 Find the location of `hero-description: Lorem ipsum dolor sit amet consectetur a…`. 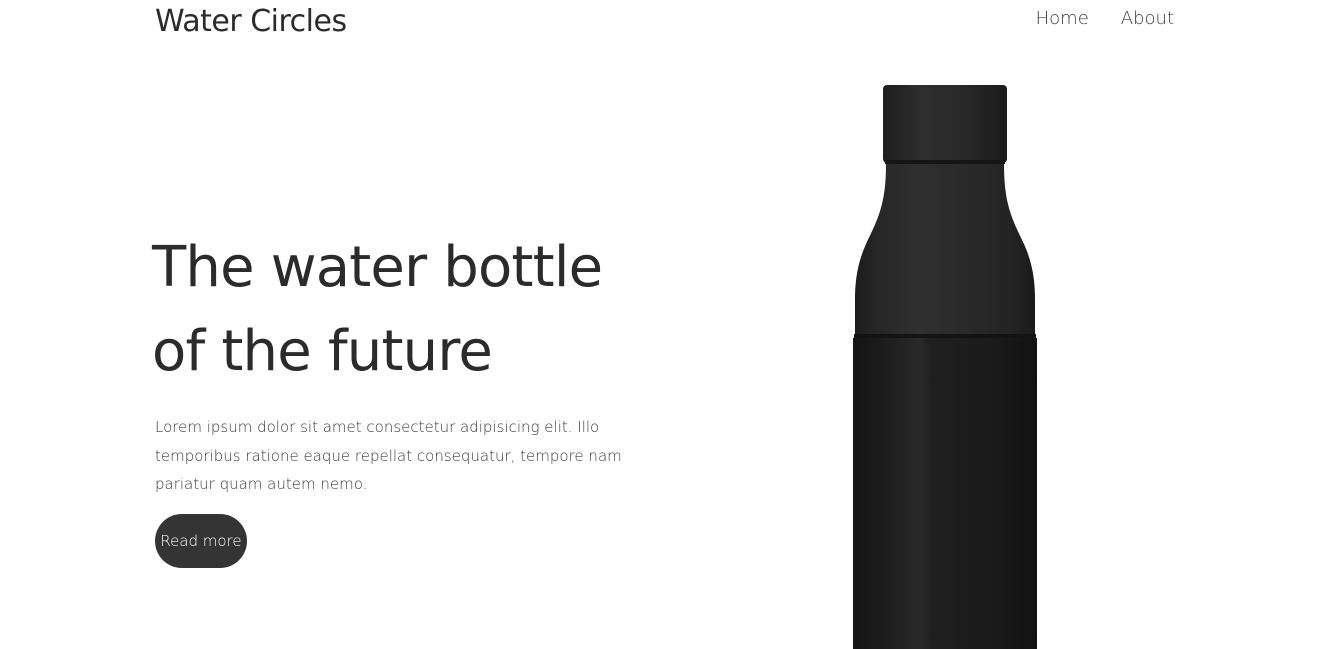

hero-description: Lorem ipsum dolor sit amet consectetur a… is located at coordinates (388, 455).